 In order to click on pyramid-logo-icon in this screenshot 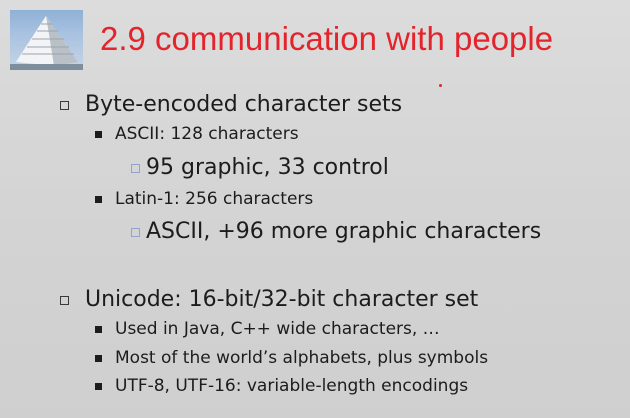, I will do `click(46, 40)`.